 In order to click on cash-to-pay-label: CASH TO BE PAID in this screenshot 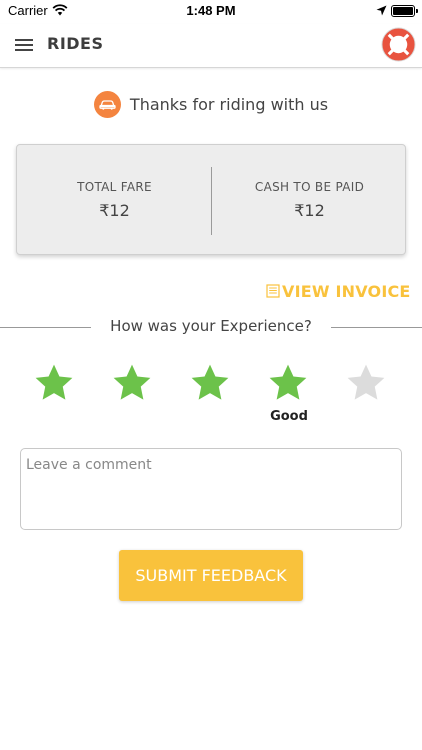, I will do `click(309, 187)`.